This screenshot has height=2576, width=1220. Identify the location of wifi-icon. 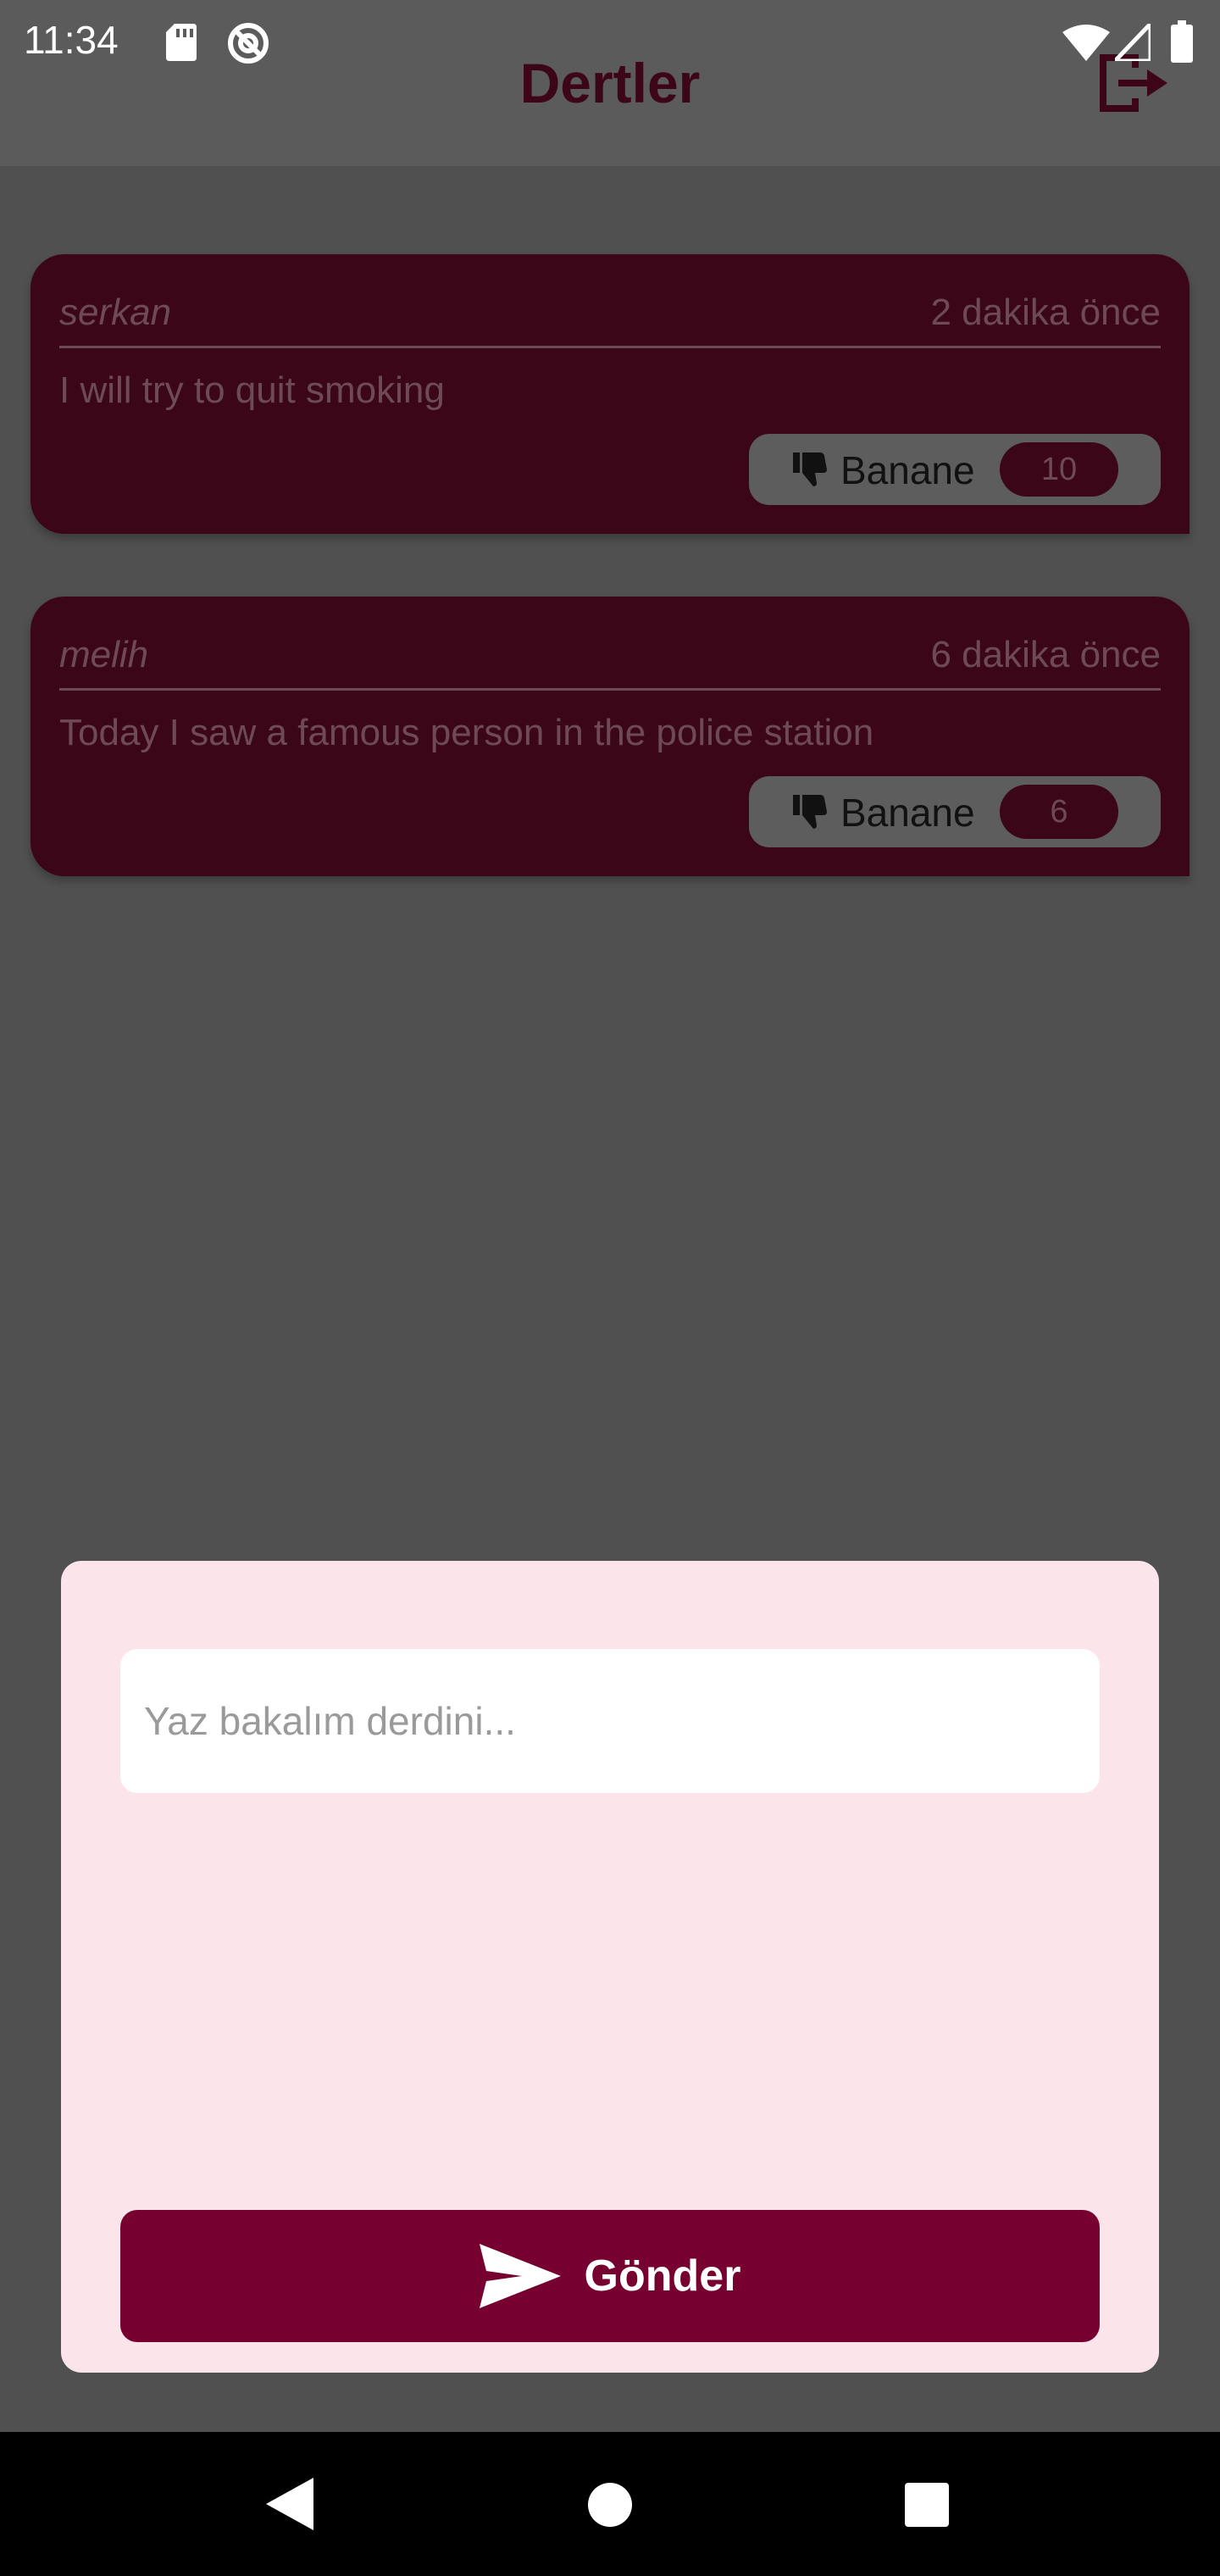
(1086, 43).